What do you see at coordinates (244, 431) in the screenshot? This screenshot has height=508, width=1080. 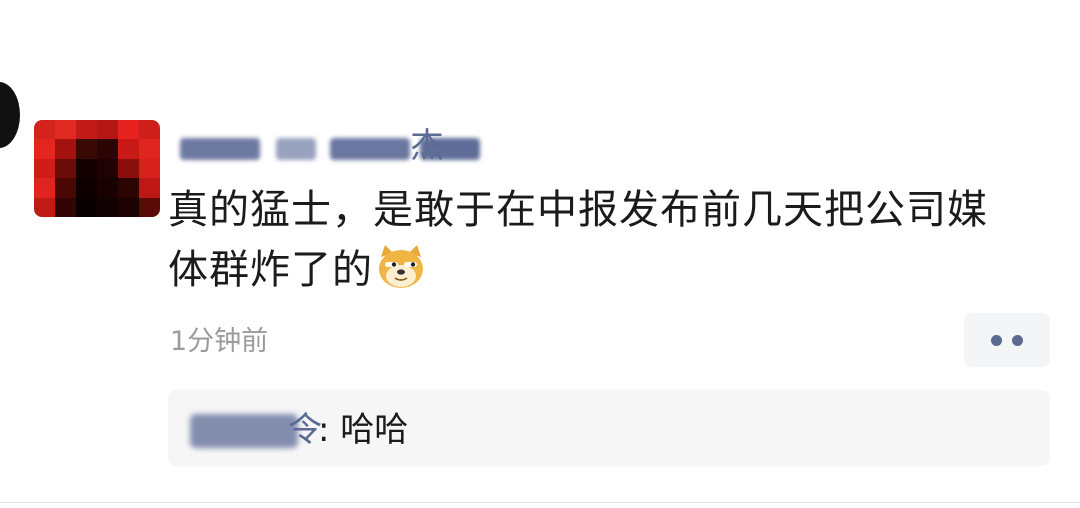 I see `redacted-reply-name` at bounding box center [244, 431].